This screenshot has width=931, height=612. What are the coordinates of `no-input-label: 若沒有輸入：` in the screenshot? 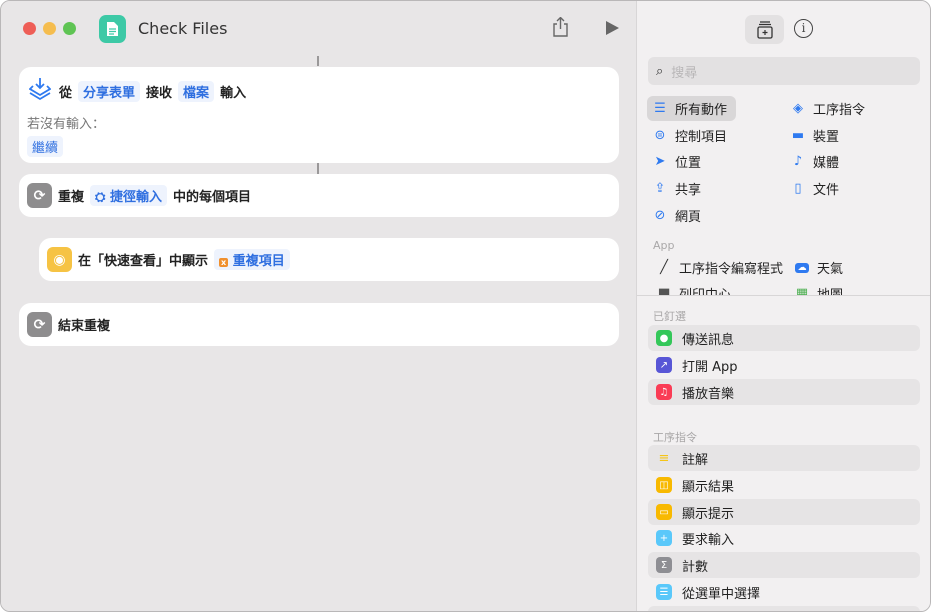 It's located at (66, 124).